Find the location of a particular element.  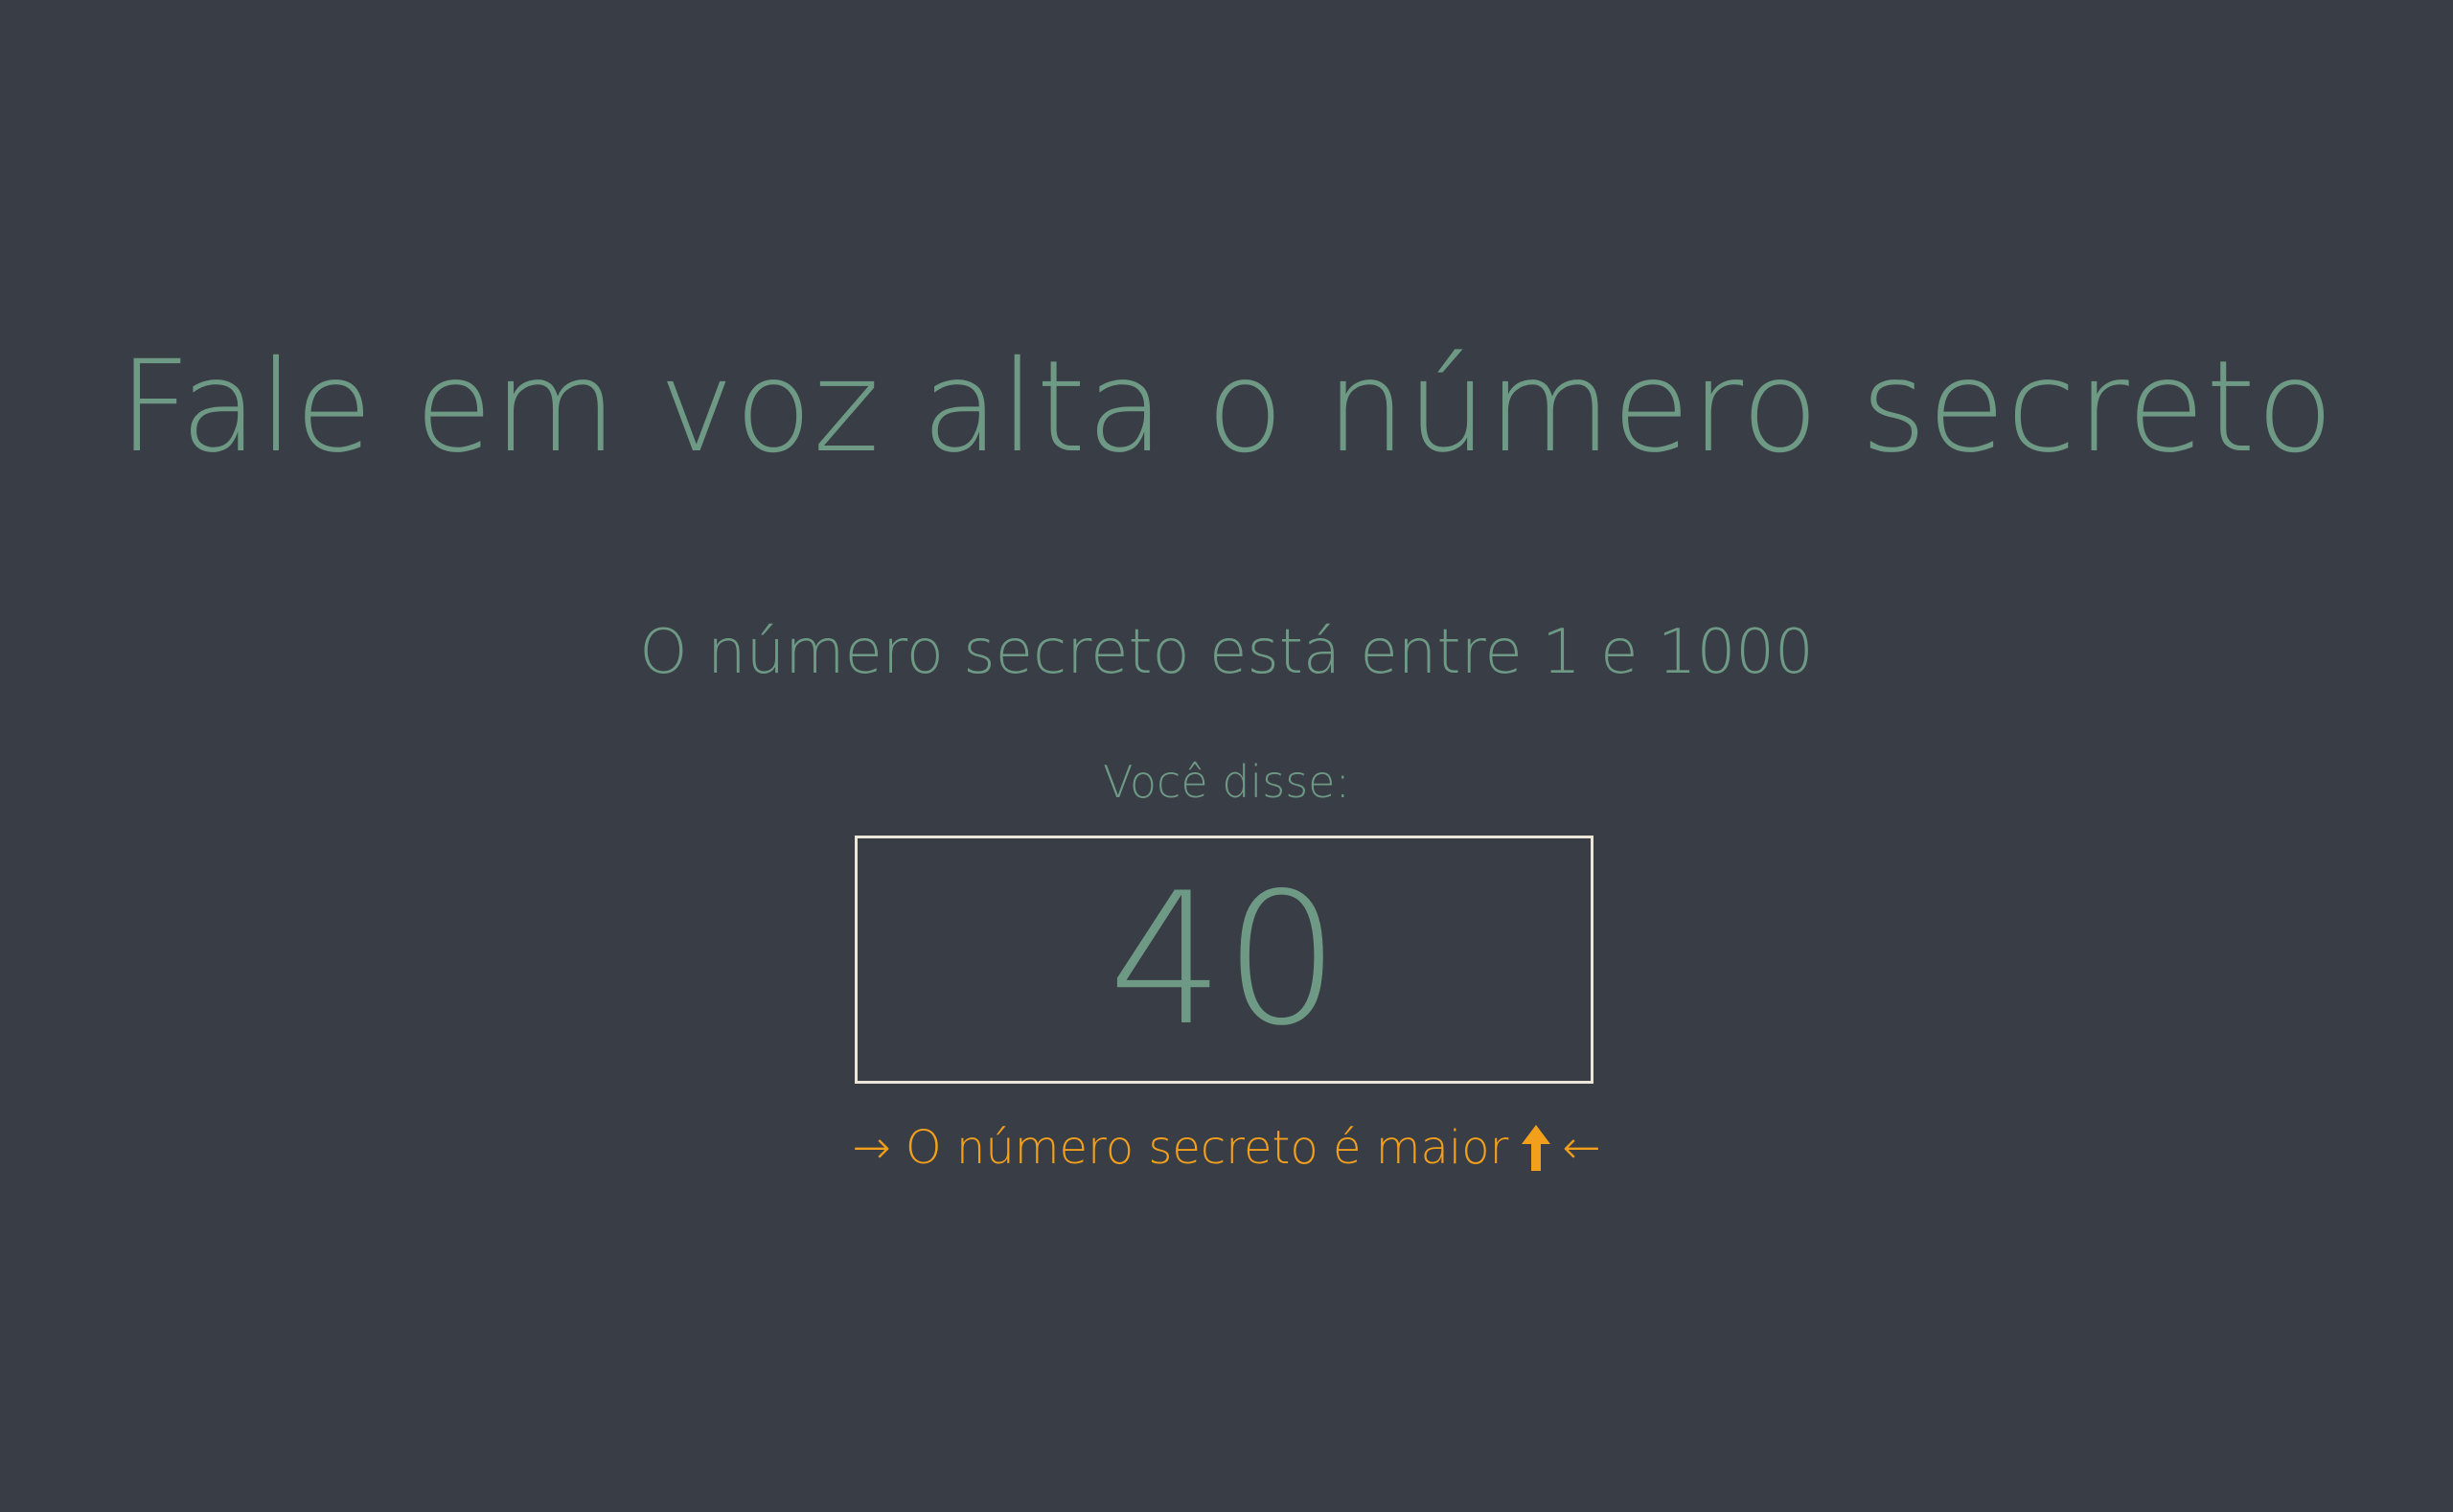

hint-text: O número secreto é maior is located at coordinates (1207, 1148).